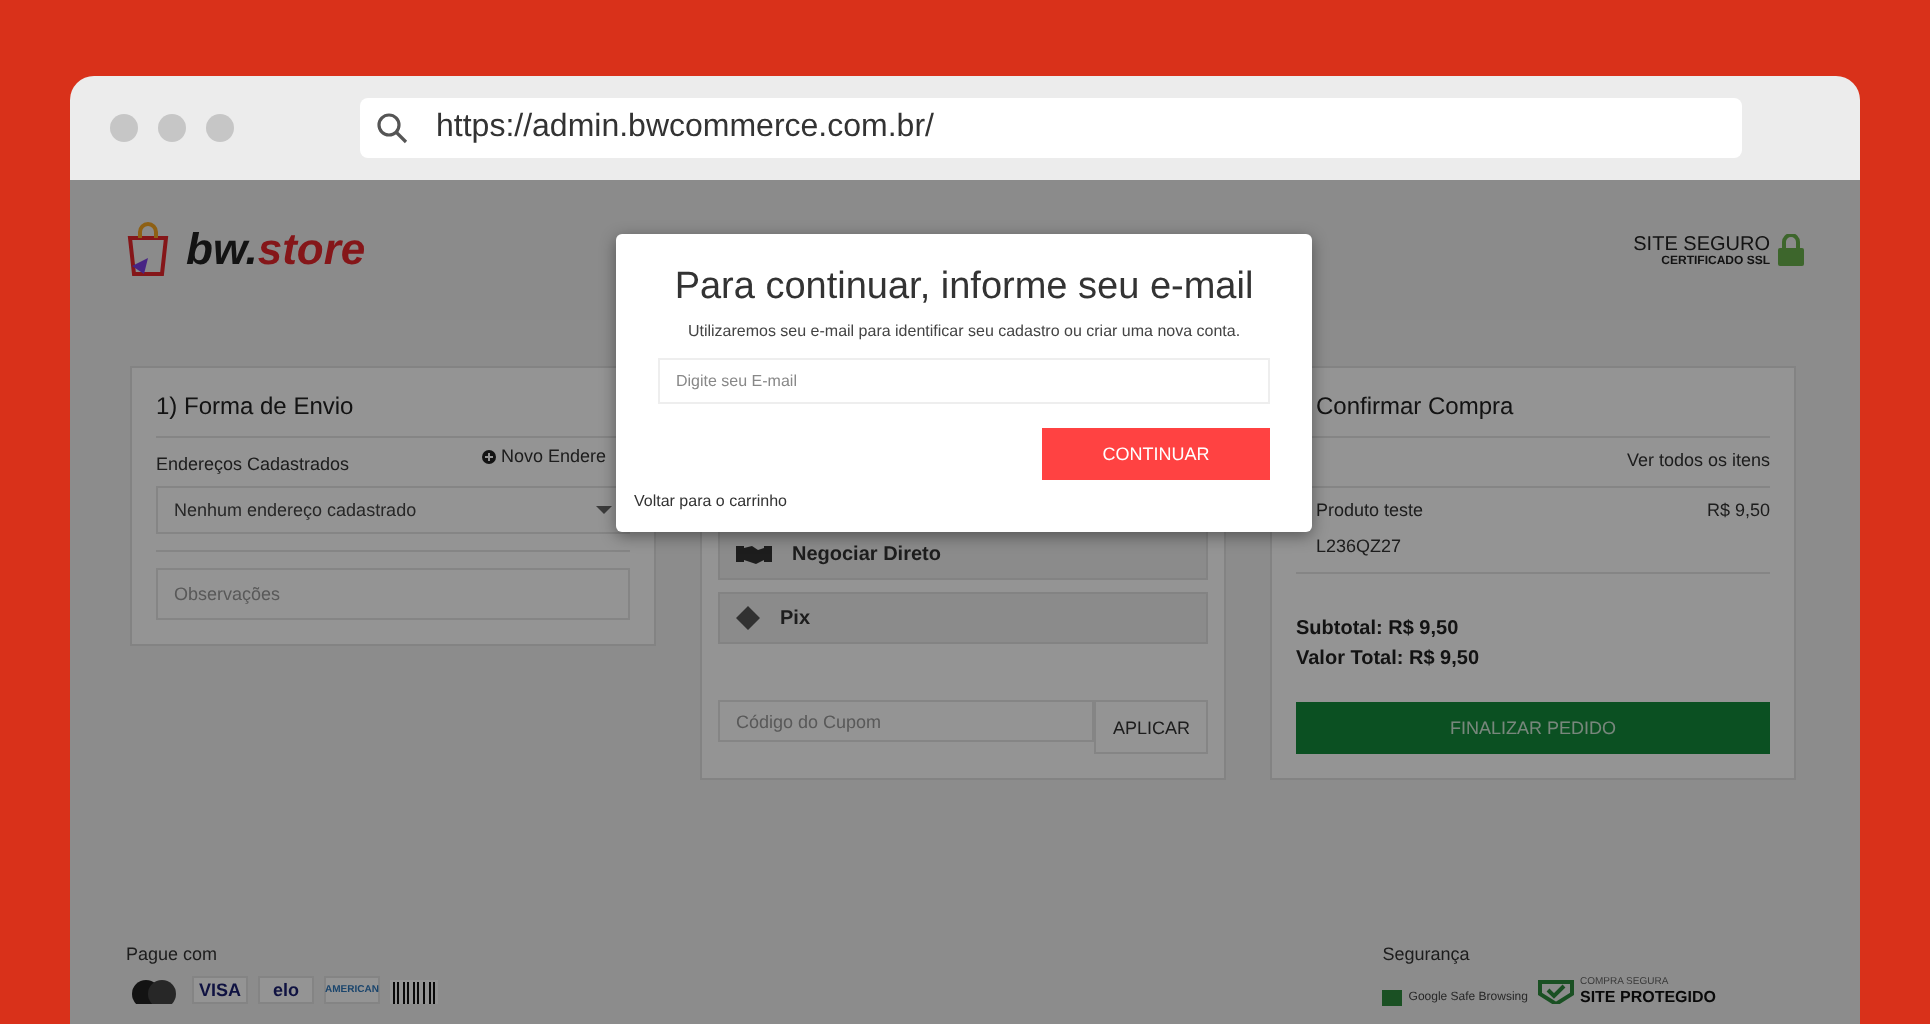 This screenshot has width=1930, height=1024. What do you see at coordinates (414, 992) in the screenshot?
I see `barcode-icon` at bounding box center [414, 992].